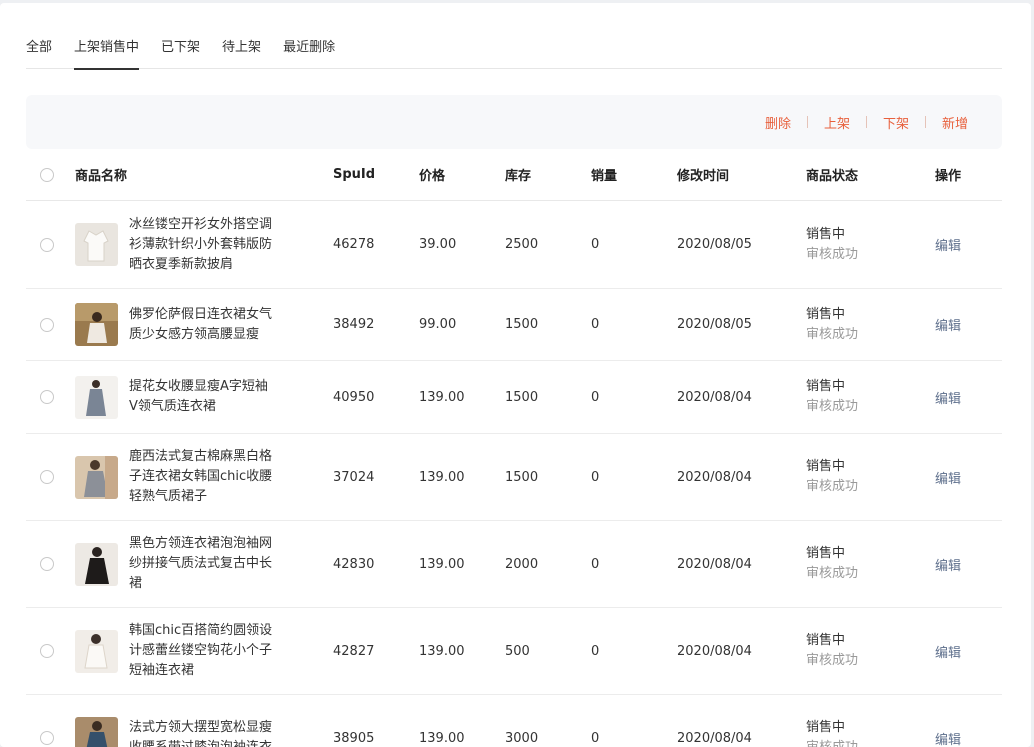  Describe the element at coordinates (518, 176) in the screenshot. I see `header-stock: 库存` at that location.